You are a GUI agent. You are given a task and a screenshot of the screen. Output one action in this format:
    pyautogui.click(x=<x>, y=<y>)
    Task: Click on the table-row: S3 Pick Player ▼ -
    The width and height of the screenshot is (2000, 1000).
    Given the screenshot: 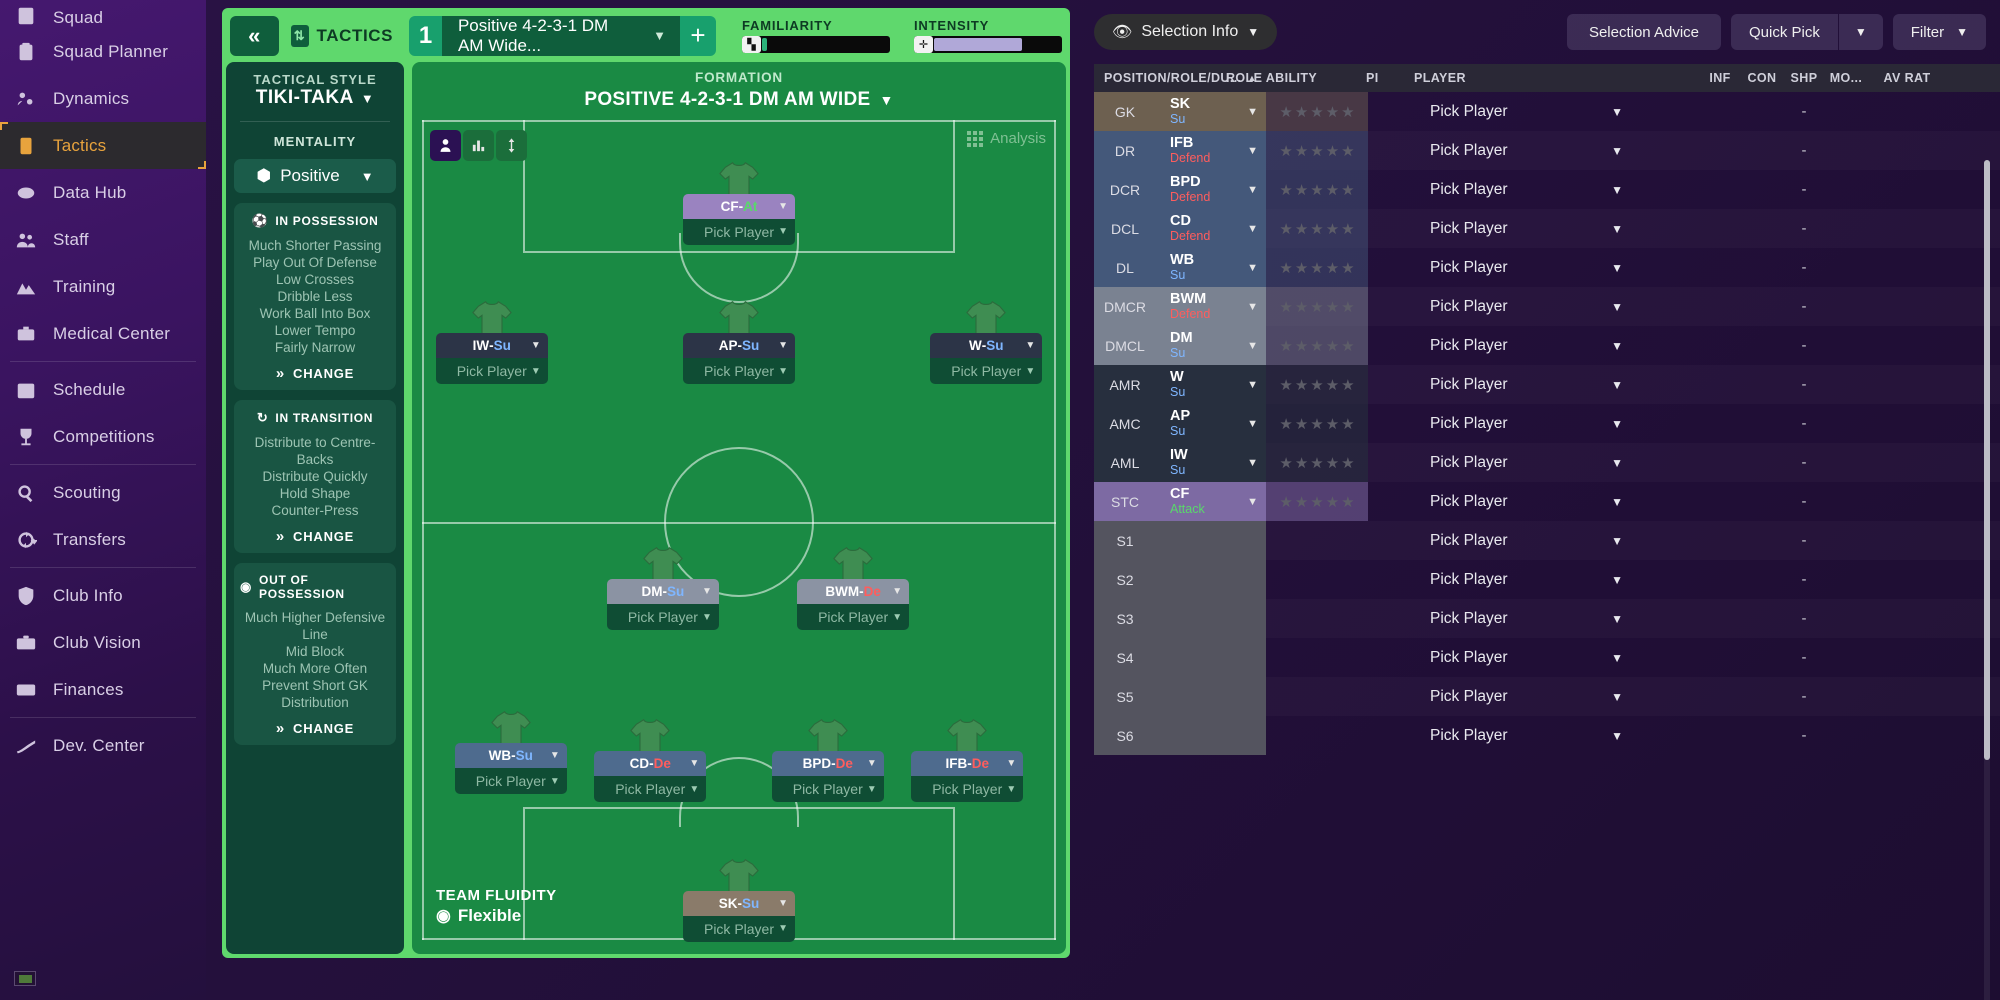 What is the action you would take?
    pyautogui.click(x=1547, y=618)
    